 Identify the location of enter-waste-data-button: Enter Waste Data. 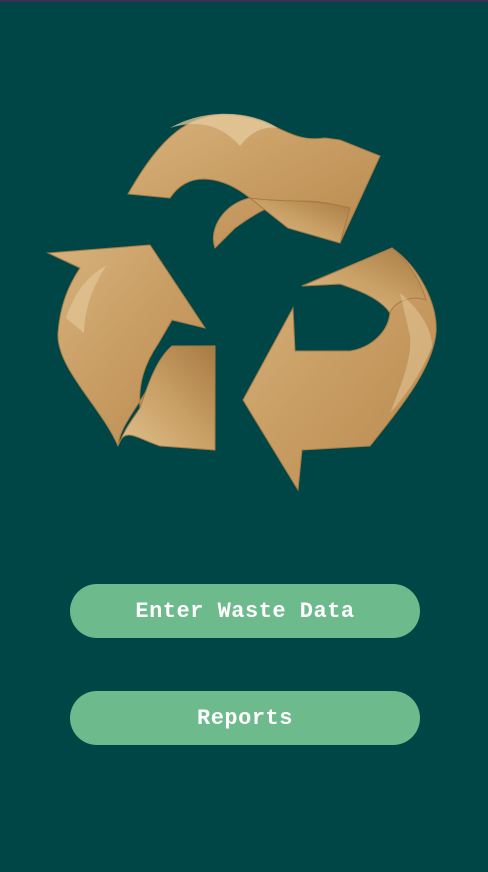
(245, 611).